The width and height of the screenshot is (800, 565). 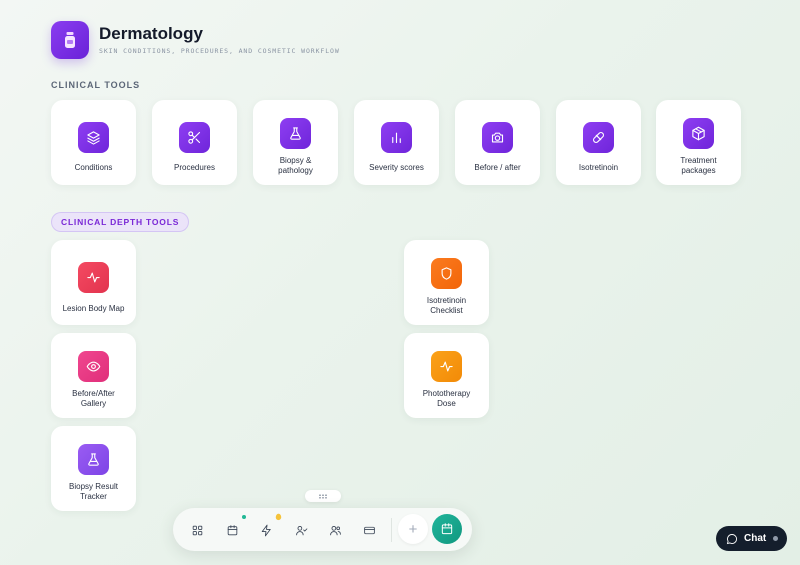 What do you see at coordinates (93, 167) in the screenshot?
I see `tool-label: Conditions` at bounding box center [93, 167].